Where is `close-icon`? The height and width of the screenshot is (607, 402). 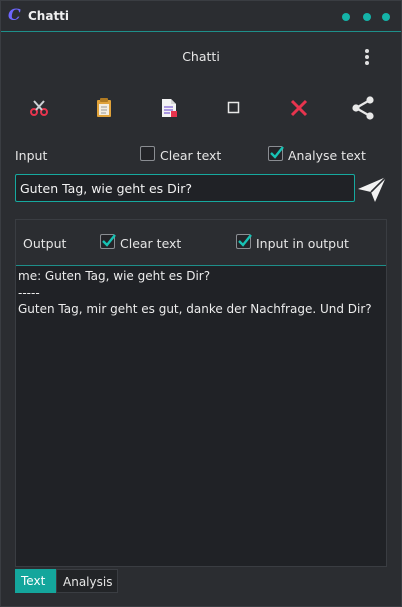 close-icon is located at coordinates (299, 108).